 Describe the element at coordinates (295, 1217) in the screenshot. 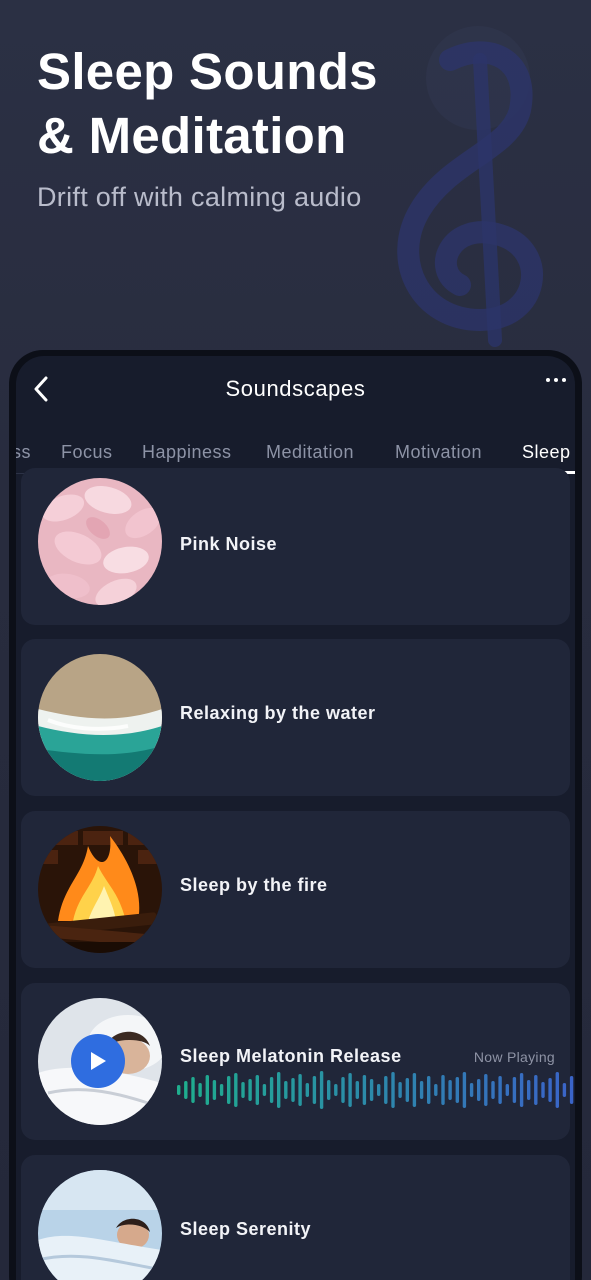

I see `track-card: Sleep Serenity` at that location.